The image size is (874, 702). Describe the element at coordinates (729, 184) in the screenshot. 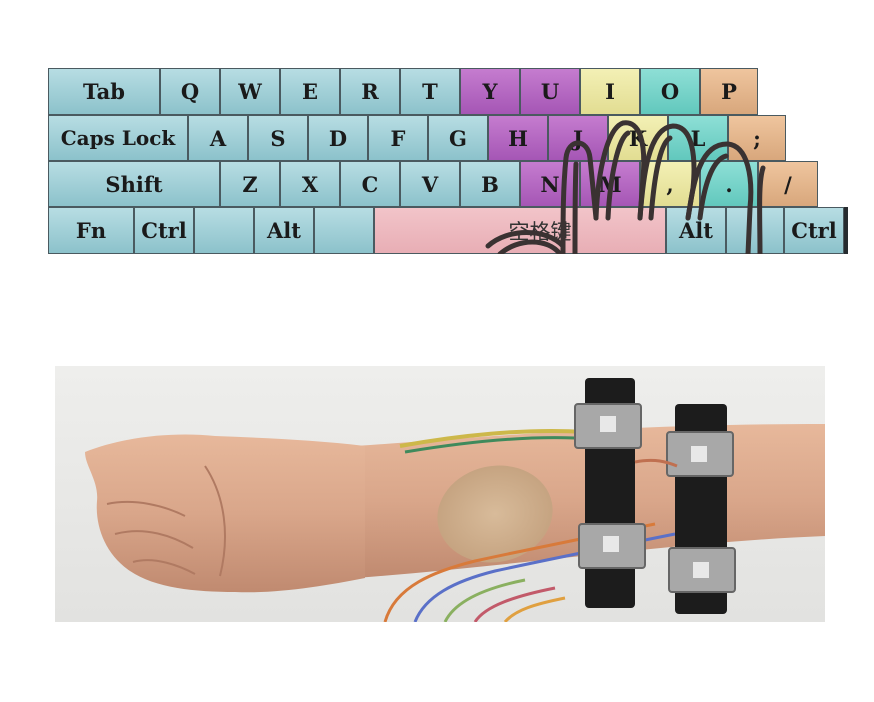

I see `key-period: .` at that location.